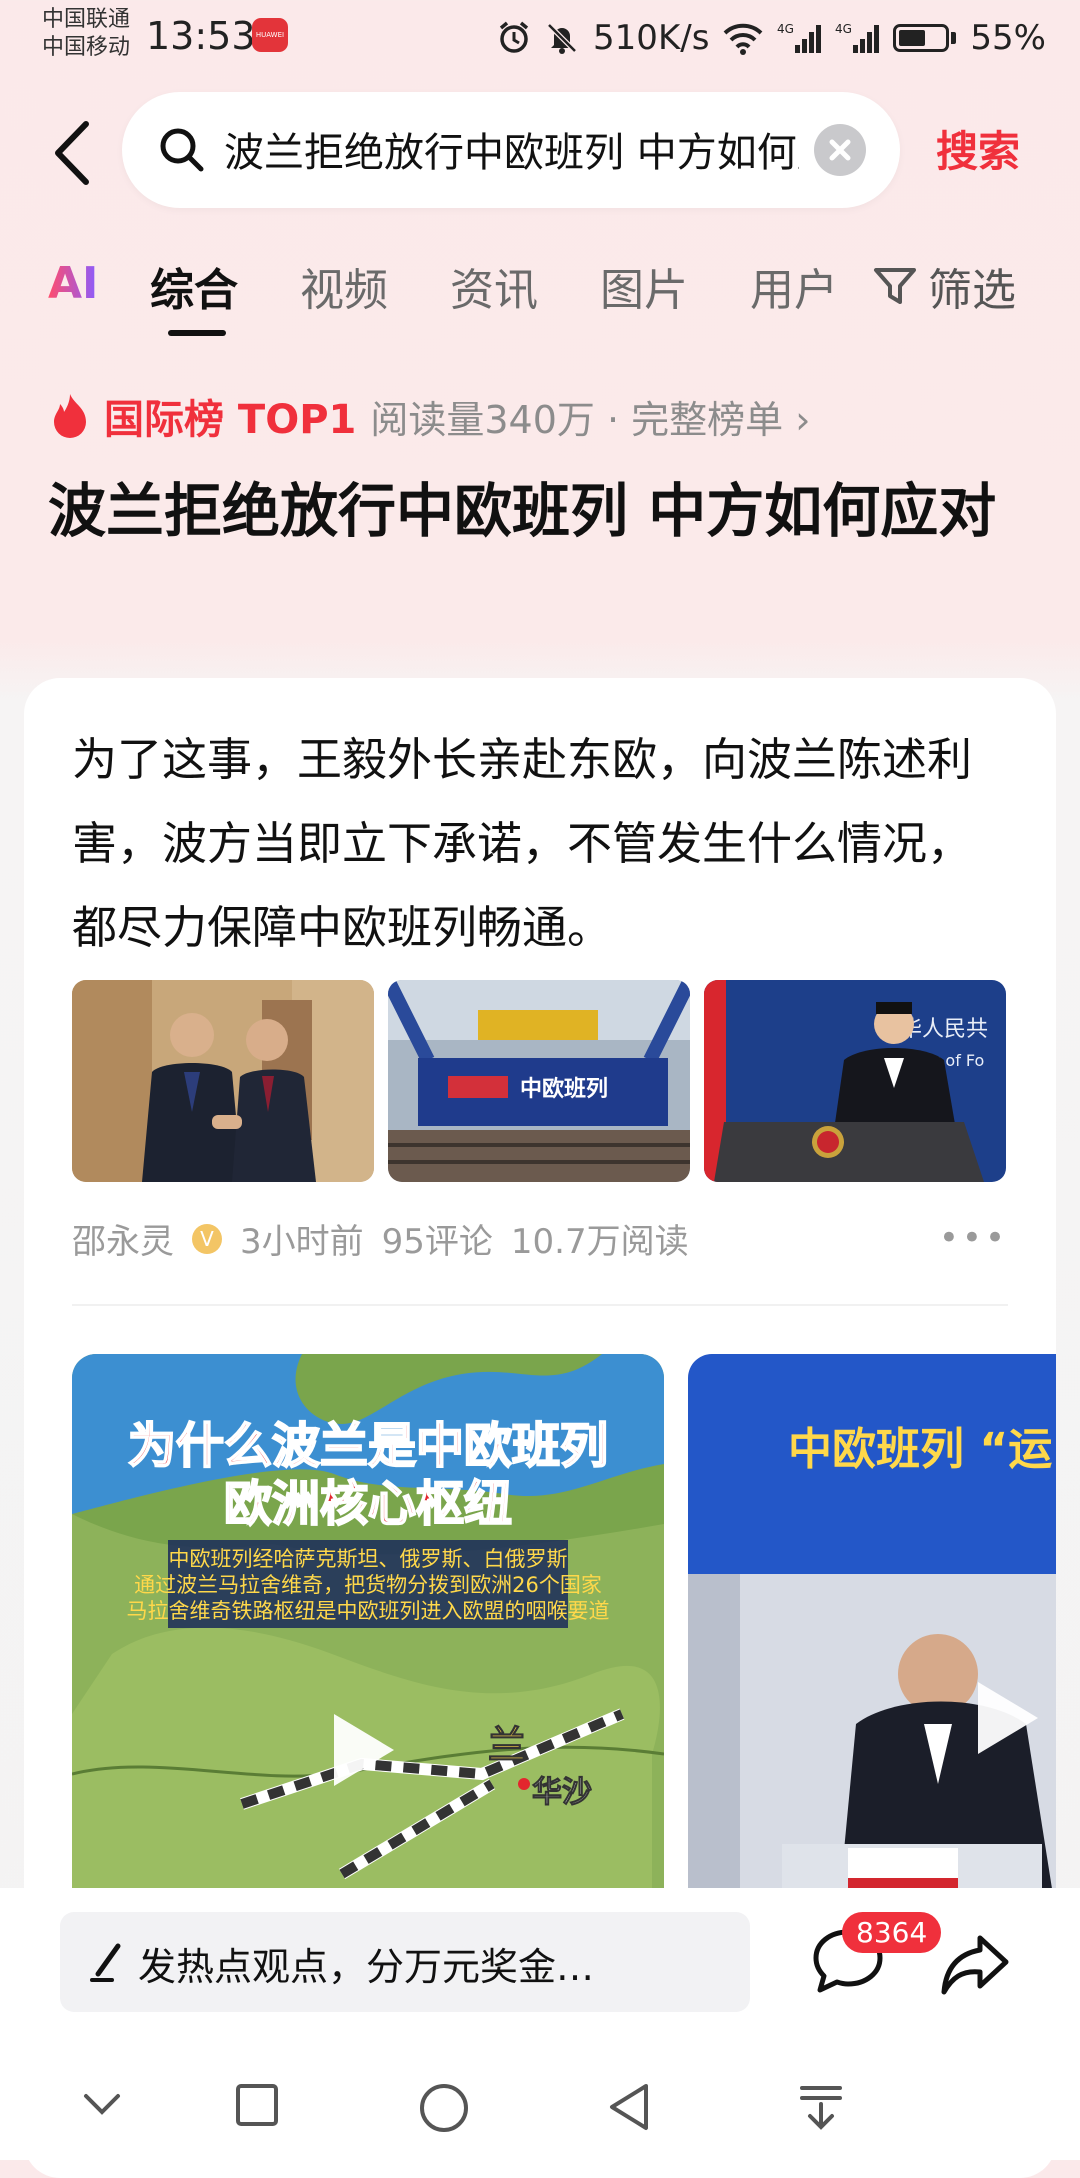 The height and width of the screenshot is (2178, 1080). What do you see at coordinates (368, 1611) in the screenshot?
I see `video-1-caption-3: 马拉舍维奇铁路枢纽是中欧班列进入欧盟的咽喉要道` at bounding box center [368, 1611].